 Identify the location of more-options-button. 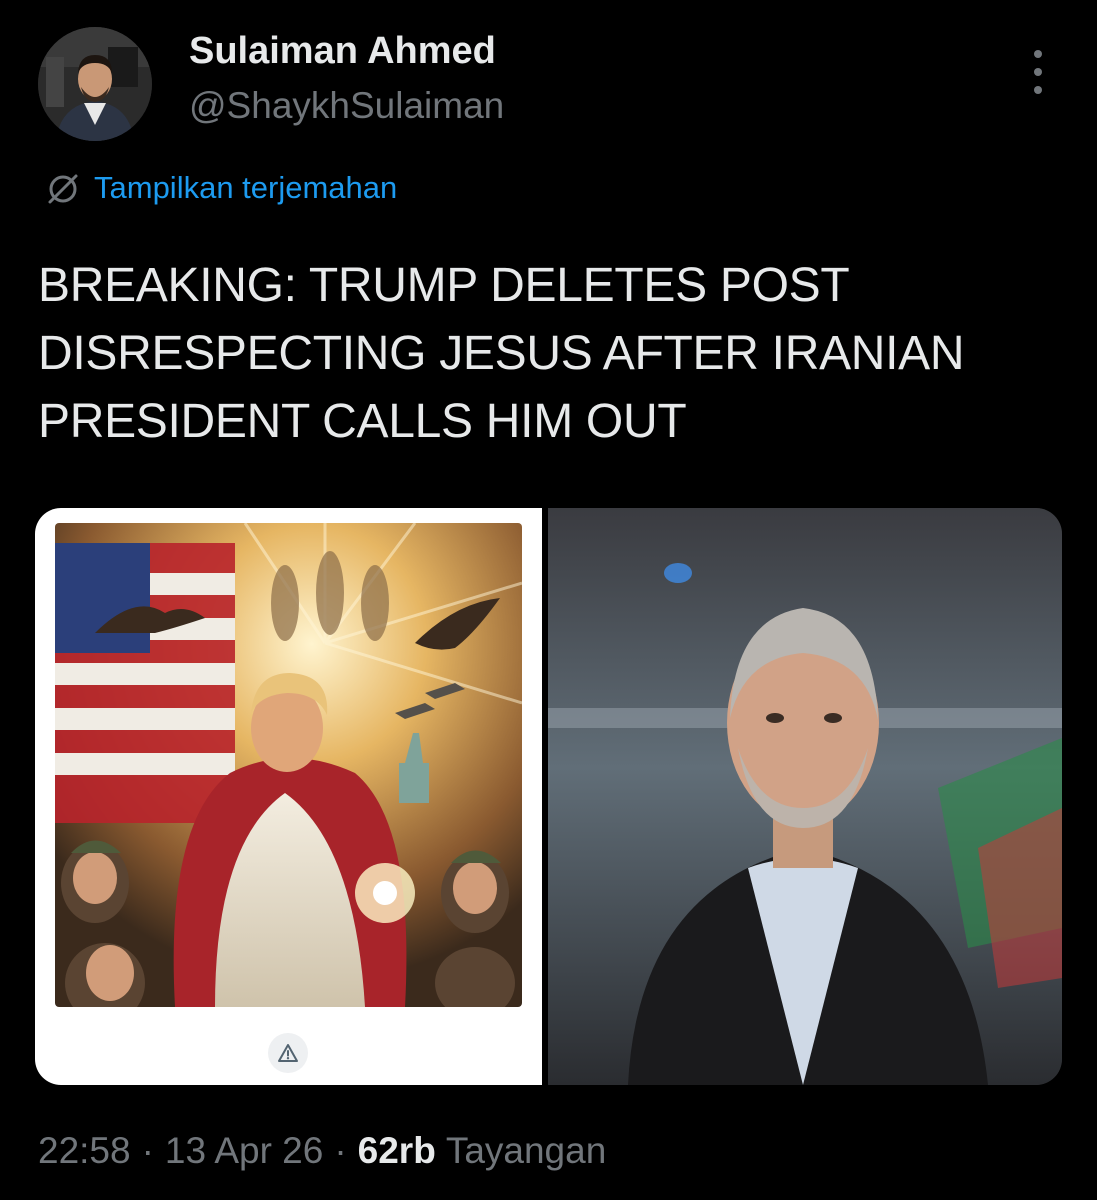
(1038, 72).